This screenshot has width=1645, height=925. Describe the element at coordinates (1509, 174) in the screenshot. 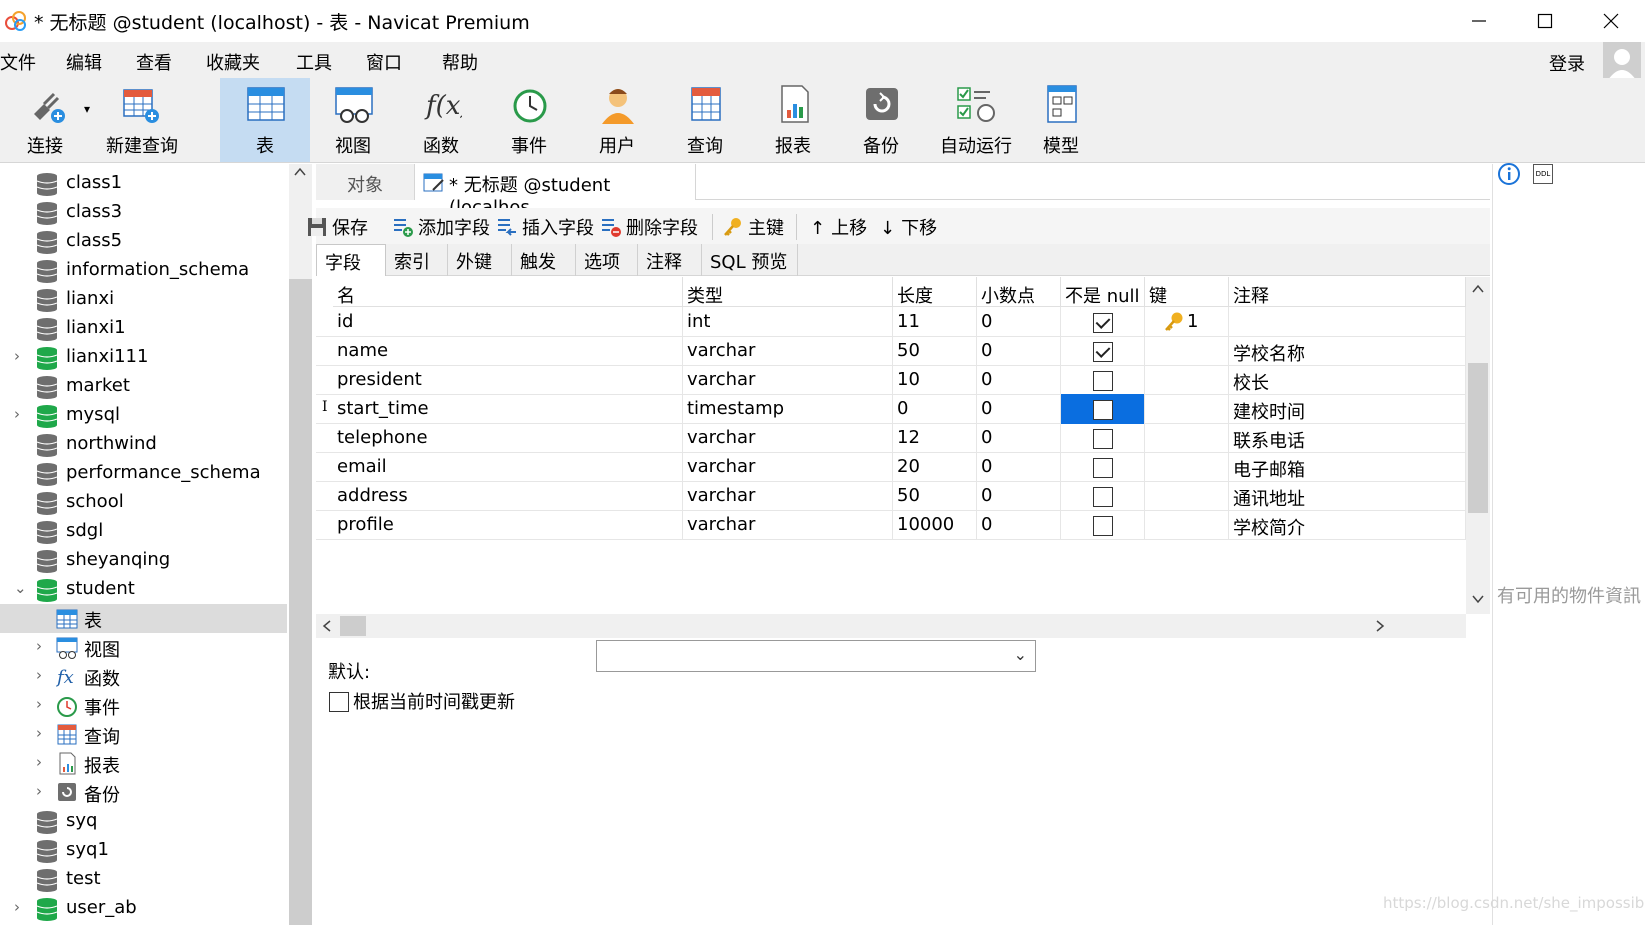

I see `info-icon` at that location.